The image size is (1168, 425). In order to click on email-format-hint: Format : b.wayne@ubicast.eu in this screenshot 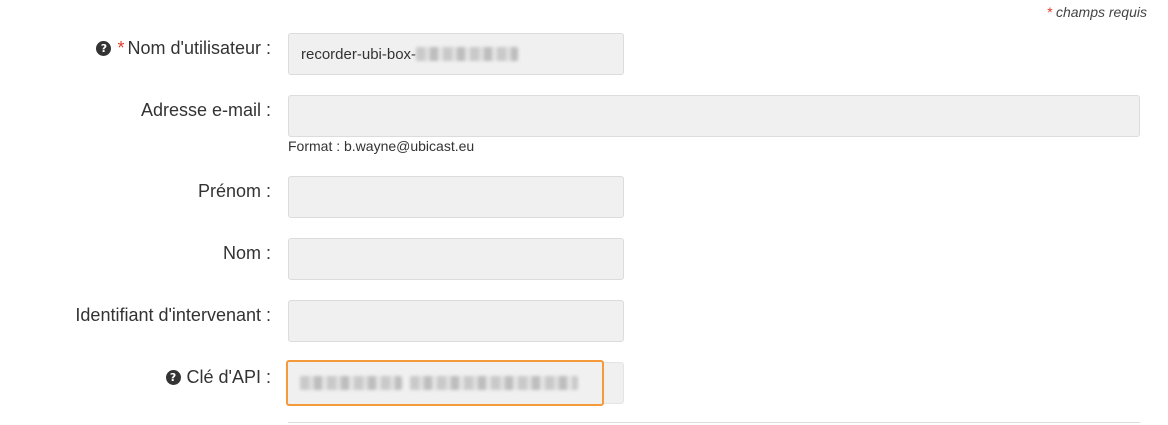, I will do `click(381, 146)`.